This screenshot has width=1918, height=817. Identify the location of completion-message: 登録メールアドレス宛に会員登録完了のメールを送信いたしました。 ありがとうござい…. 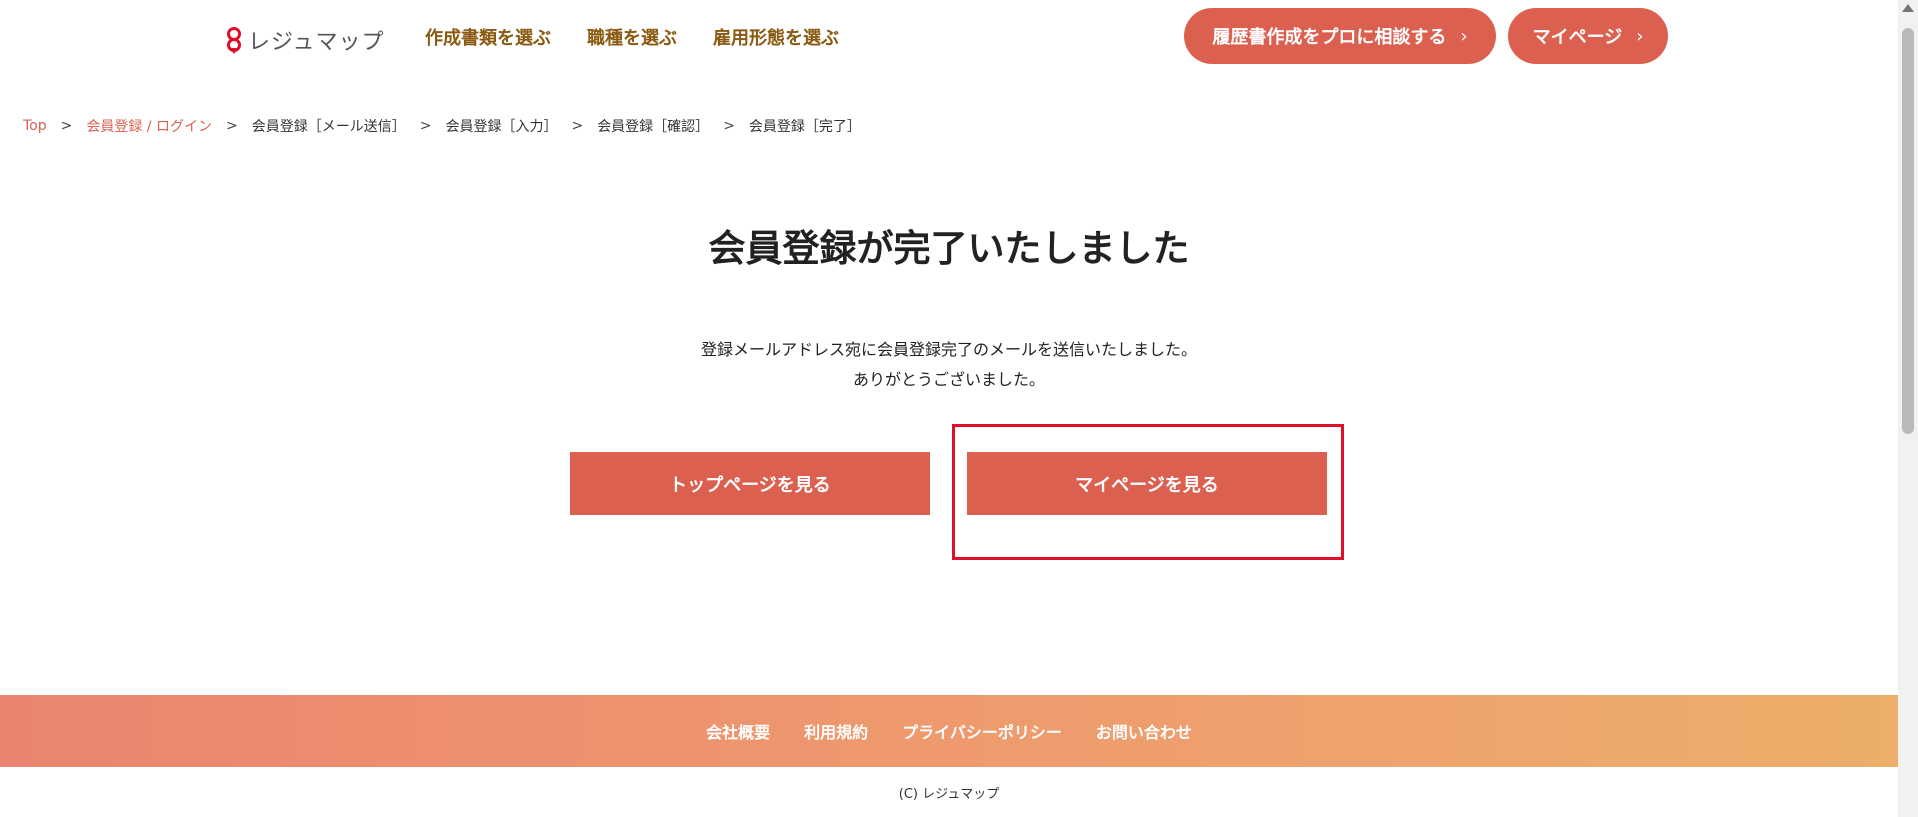
(949, 365).